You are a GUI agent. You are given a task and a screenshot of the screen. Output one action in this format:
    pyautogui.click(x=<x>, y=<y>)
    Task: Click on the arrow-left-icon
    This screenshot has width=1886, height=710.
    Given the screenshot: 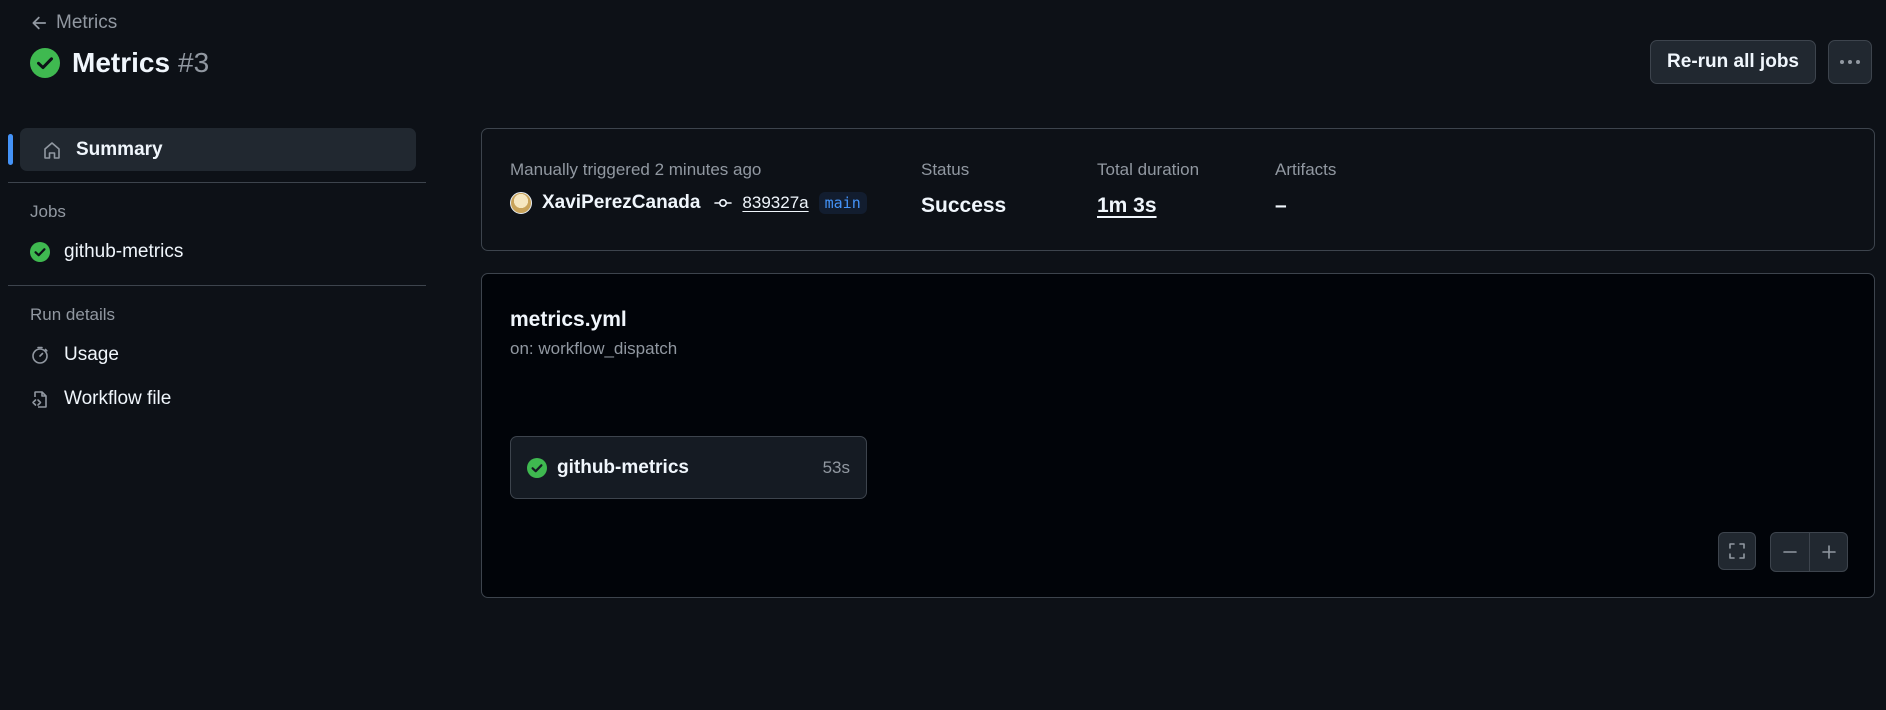 What is the action you would take?
    pyautogui.click(x=39, y=23)
    